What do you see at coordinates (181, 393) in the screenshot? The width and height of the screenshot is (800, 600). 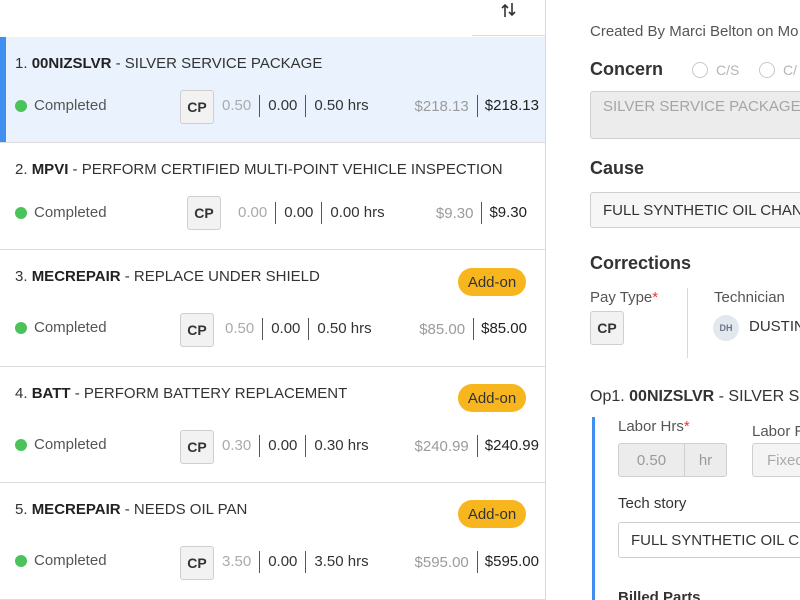 I see `operation-title: 4. BATT - PERFORM BATTERY REPLACEMENT` at bounding box center [181, 393].